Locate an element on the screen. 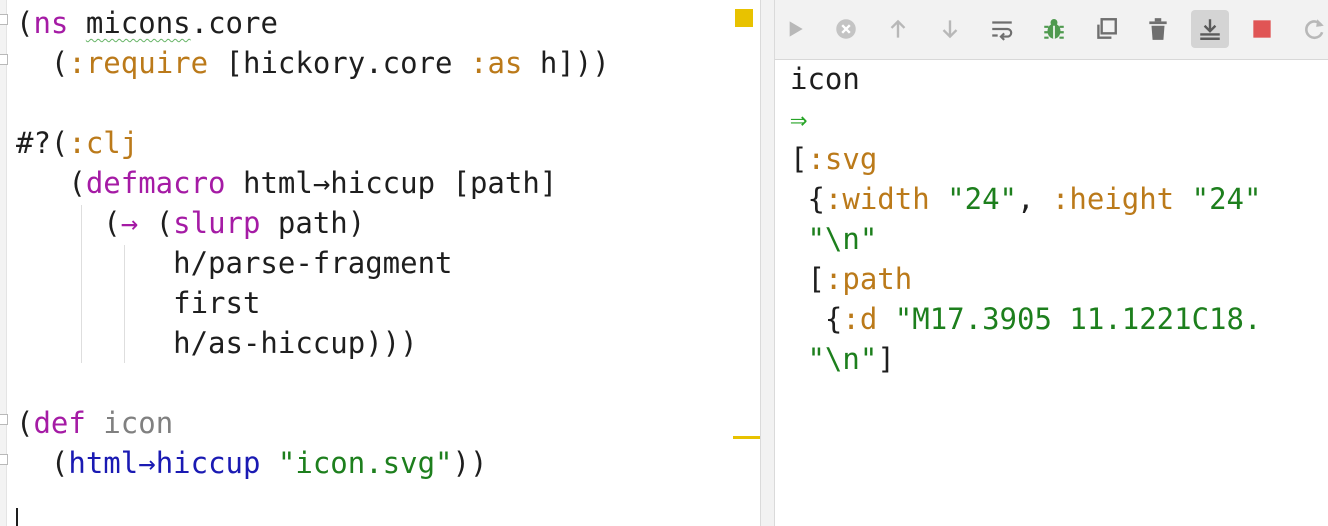 This screenshot has height=526, width=1328. editor-line: (html→hiccup "icon.svg")) is located at coordinates (313, 463).